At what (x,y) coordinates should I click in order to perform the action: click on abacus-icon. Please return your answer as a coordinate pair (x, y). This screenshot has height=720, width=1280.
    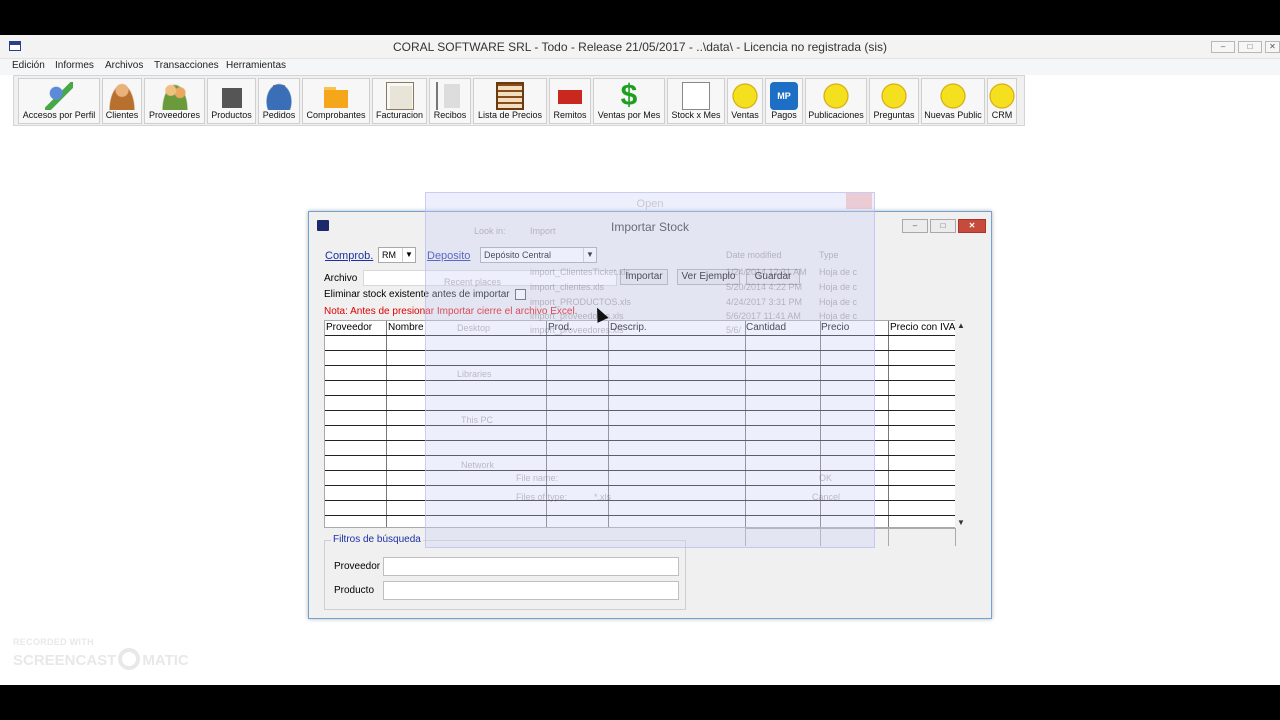
    Looking at the image, I should click on (510, 96).